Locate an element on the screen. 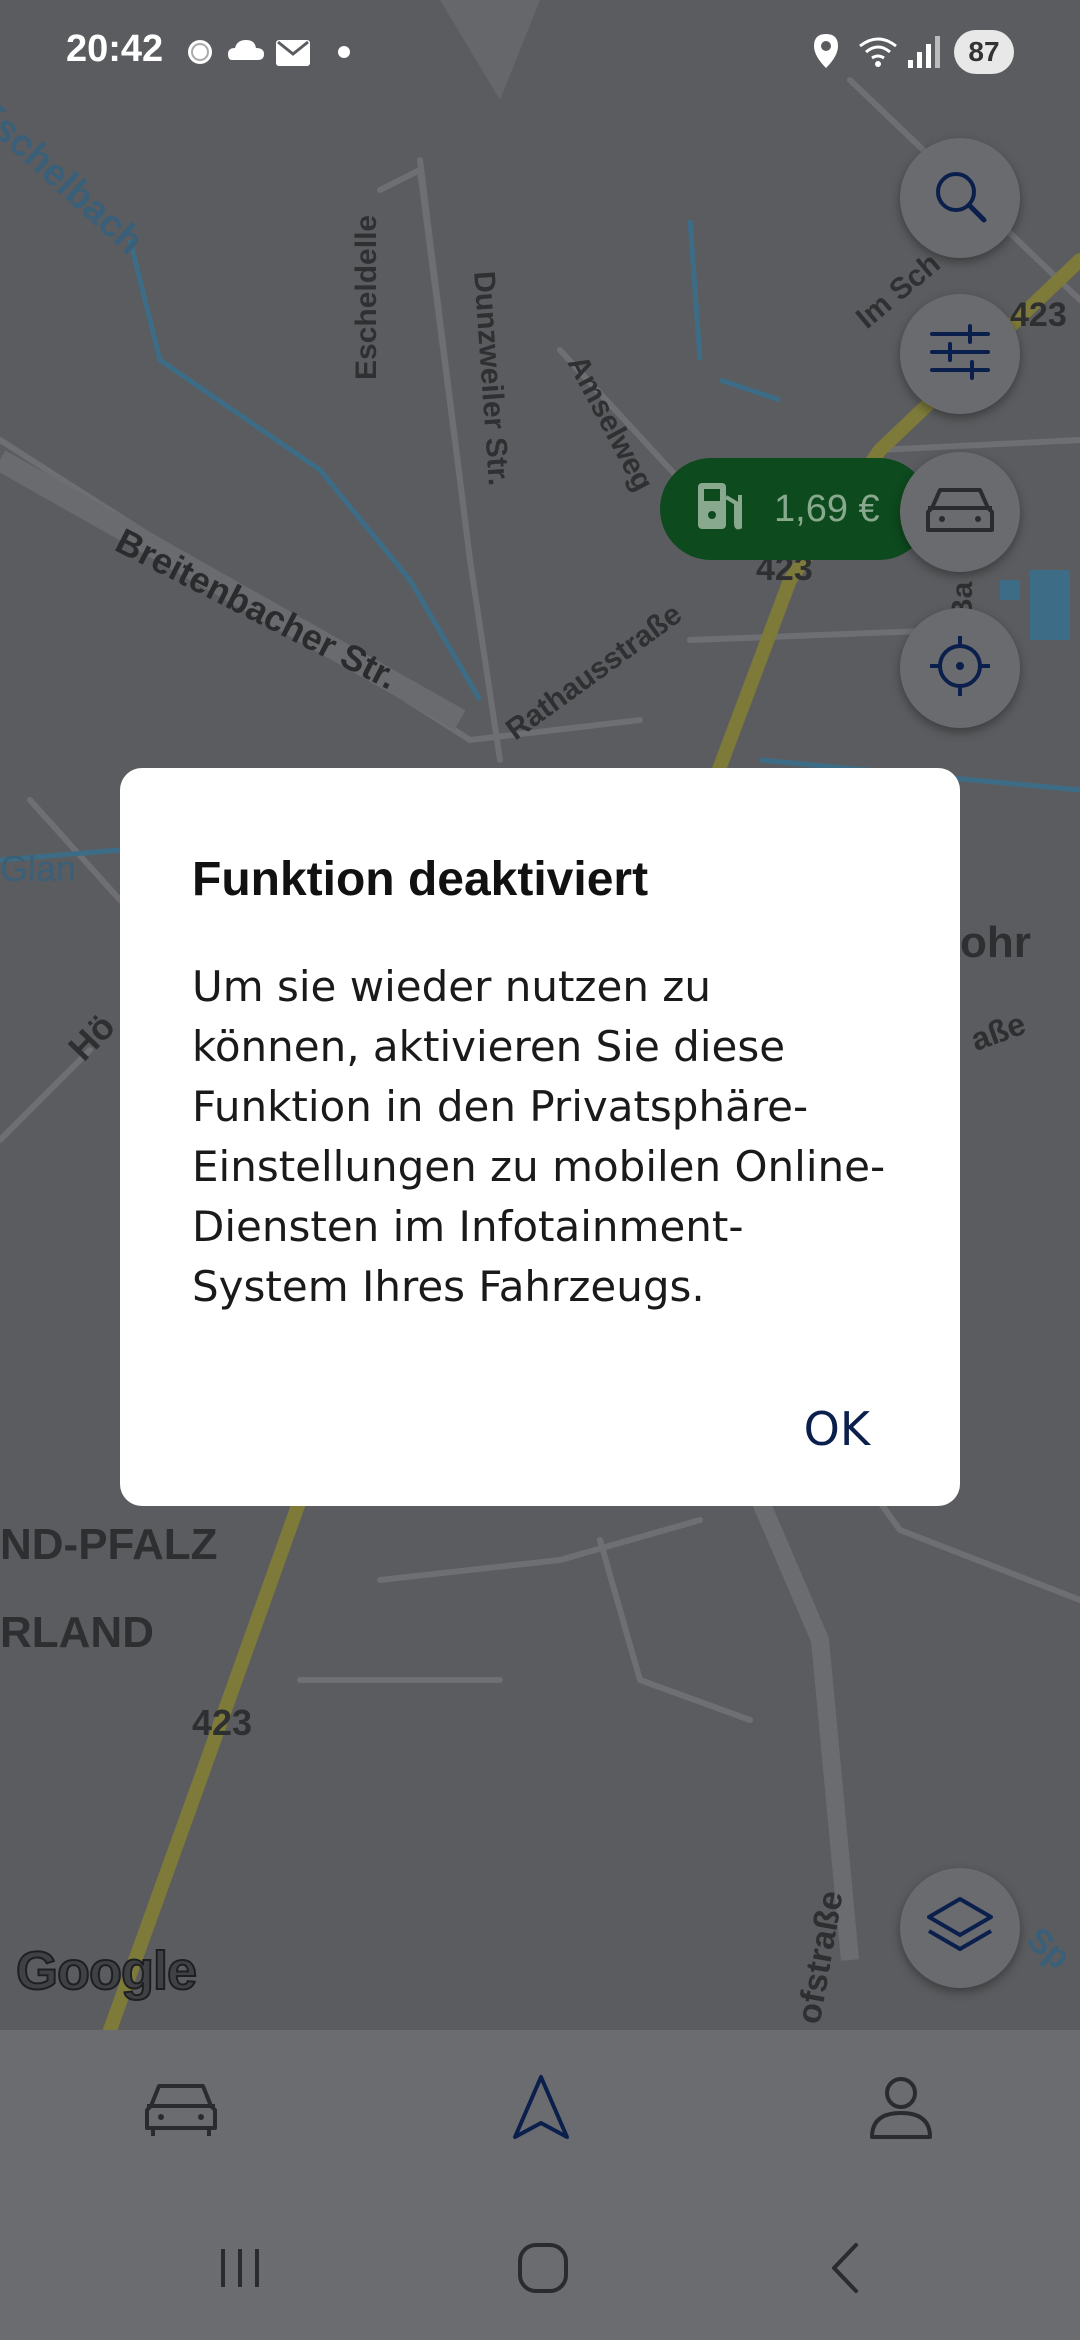 The image size is (1080, 2340). bottom-navigation is located at coordinates (540, 2110).